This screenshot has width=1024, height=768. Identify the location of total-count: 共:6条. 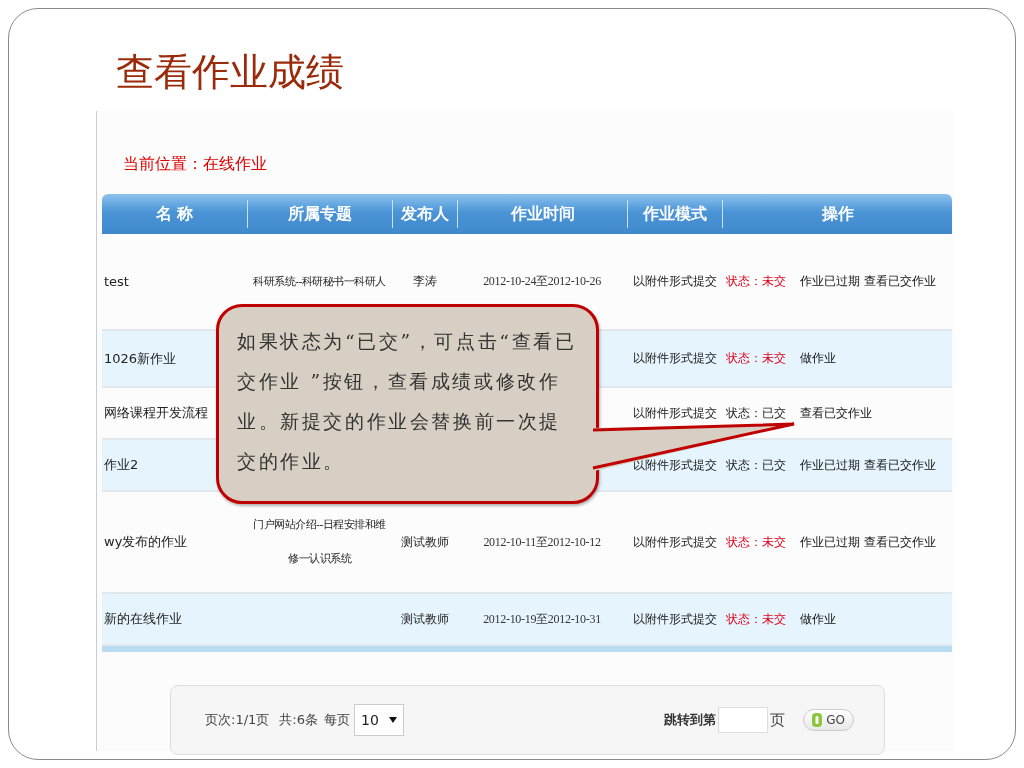
(298, 720).